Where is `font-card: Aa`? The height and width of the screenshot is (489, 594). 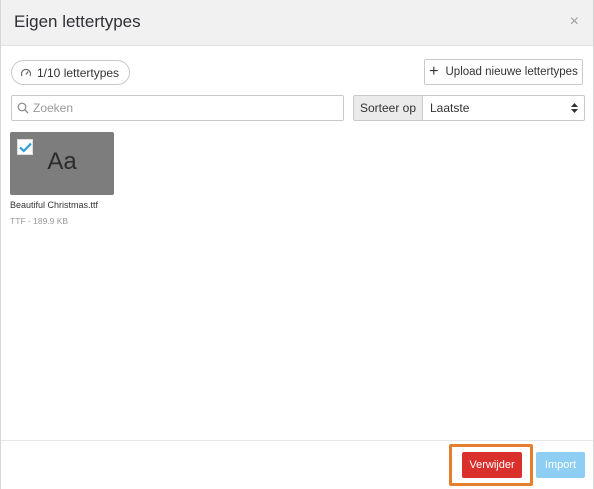 font-card: Aa is located at coordinates (62, 163).